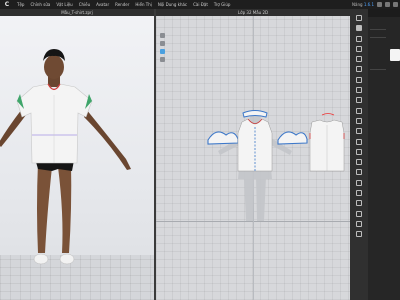 Image resolution: width=400 pixels, height=300 pixels. Describe the element at coordinates (359, 48) in the screenshot. I see `topstitch-icon` at that location.